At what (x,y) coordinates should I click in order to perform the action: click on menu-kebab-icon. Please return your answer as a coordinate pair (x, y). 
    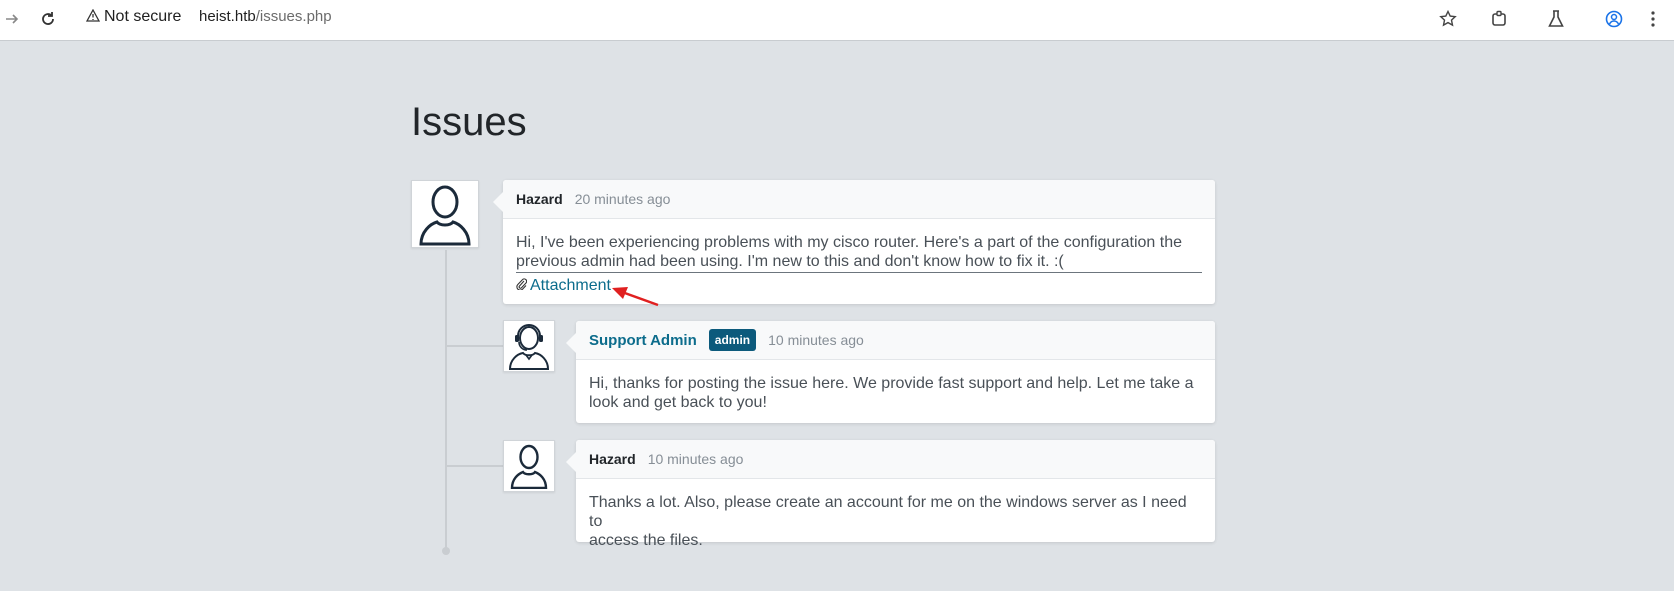
    Looking at the image, I should click on (1653, 19).